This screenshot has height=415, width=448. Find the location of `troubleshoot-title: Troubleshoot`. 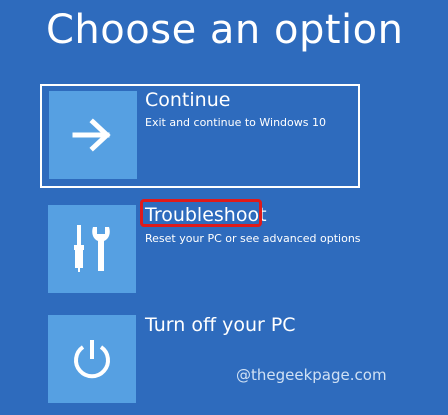

troubleshoot-title: Troubleshoot is located at coordinates (206, 215).